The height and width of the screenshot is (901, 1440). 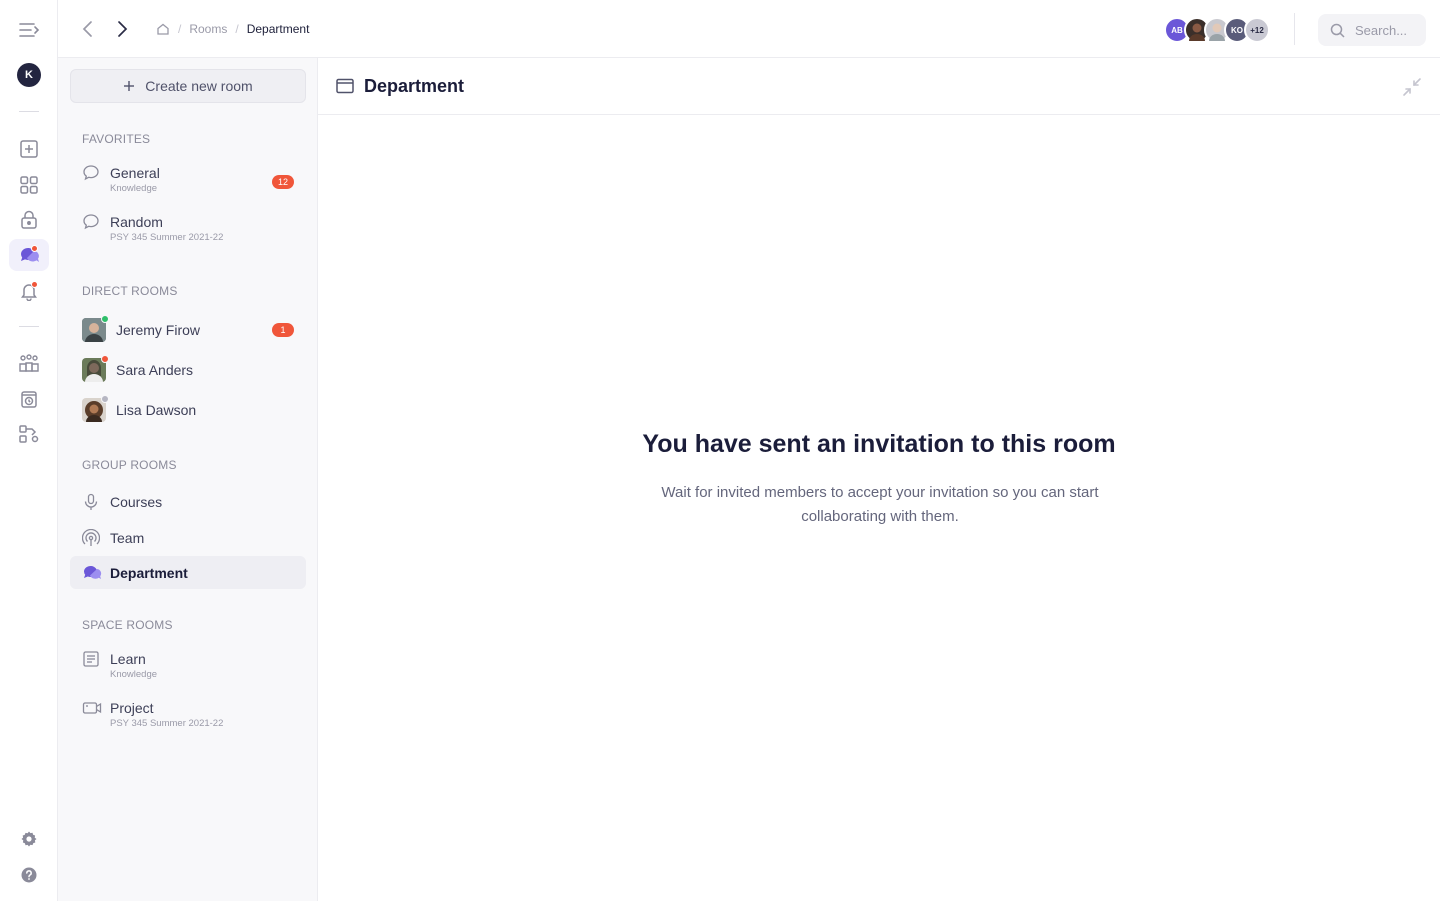 What do you see at coordinates (199, 86) in the screenshot?
I see `create-room-label: Create new room` at bounding box center [199, 86].